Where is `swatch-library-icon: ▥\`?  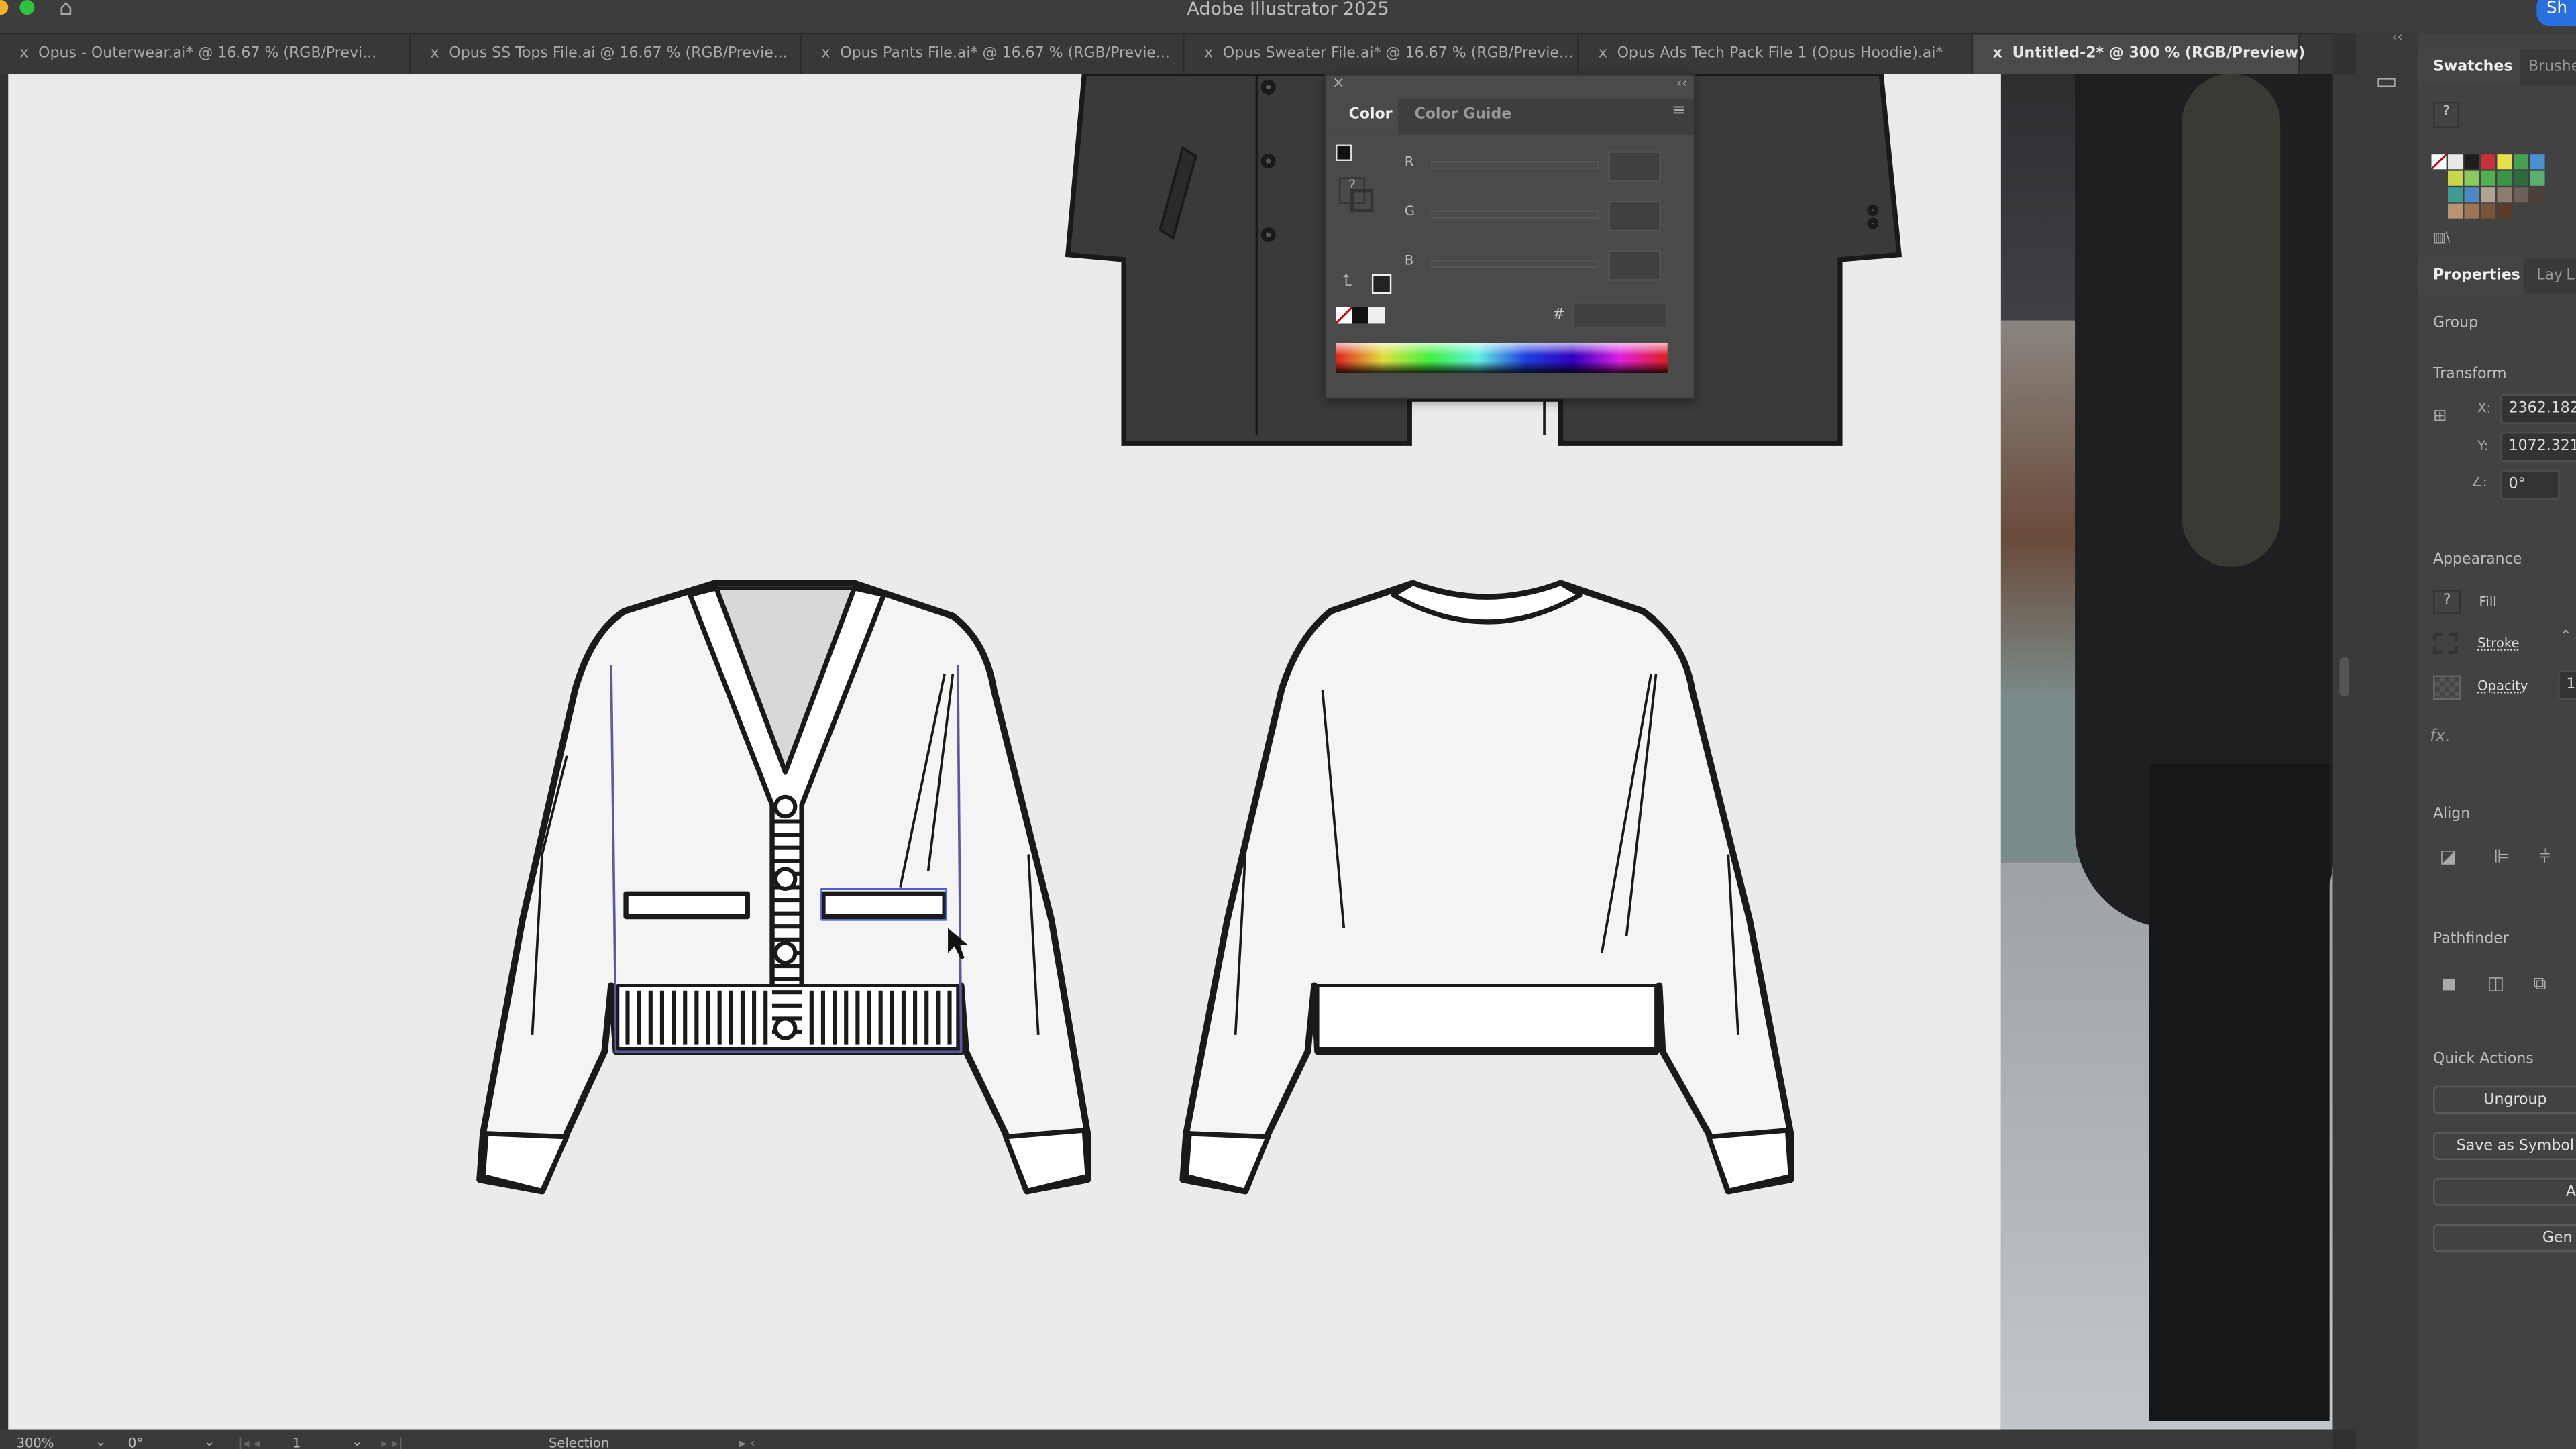
swatch-library-icon: ▥\ is located at coordinates (2441, 237).